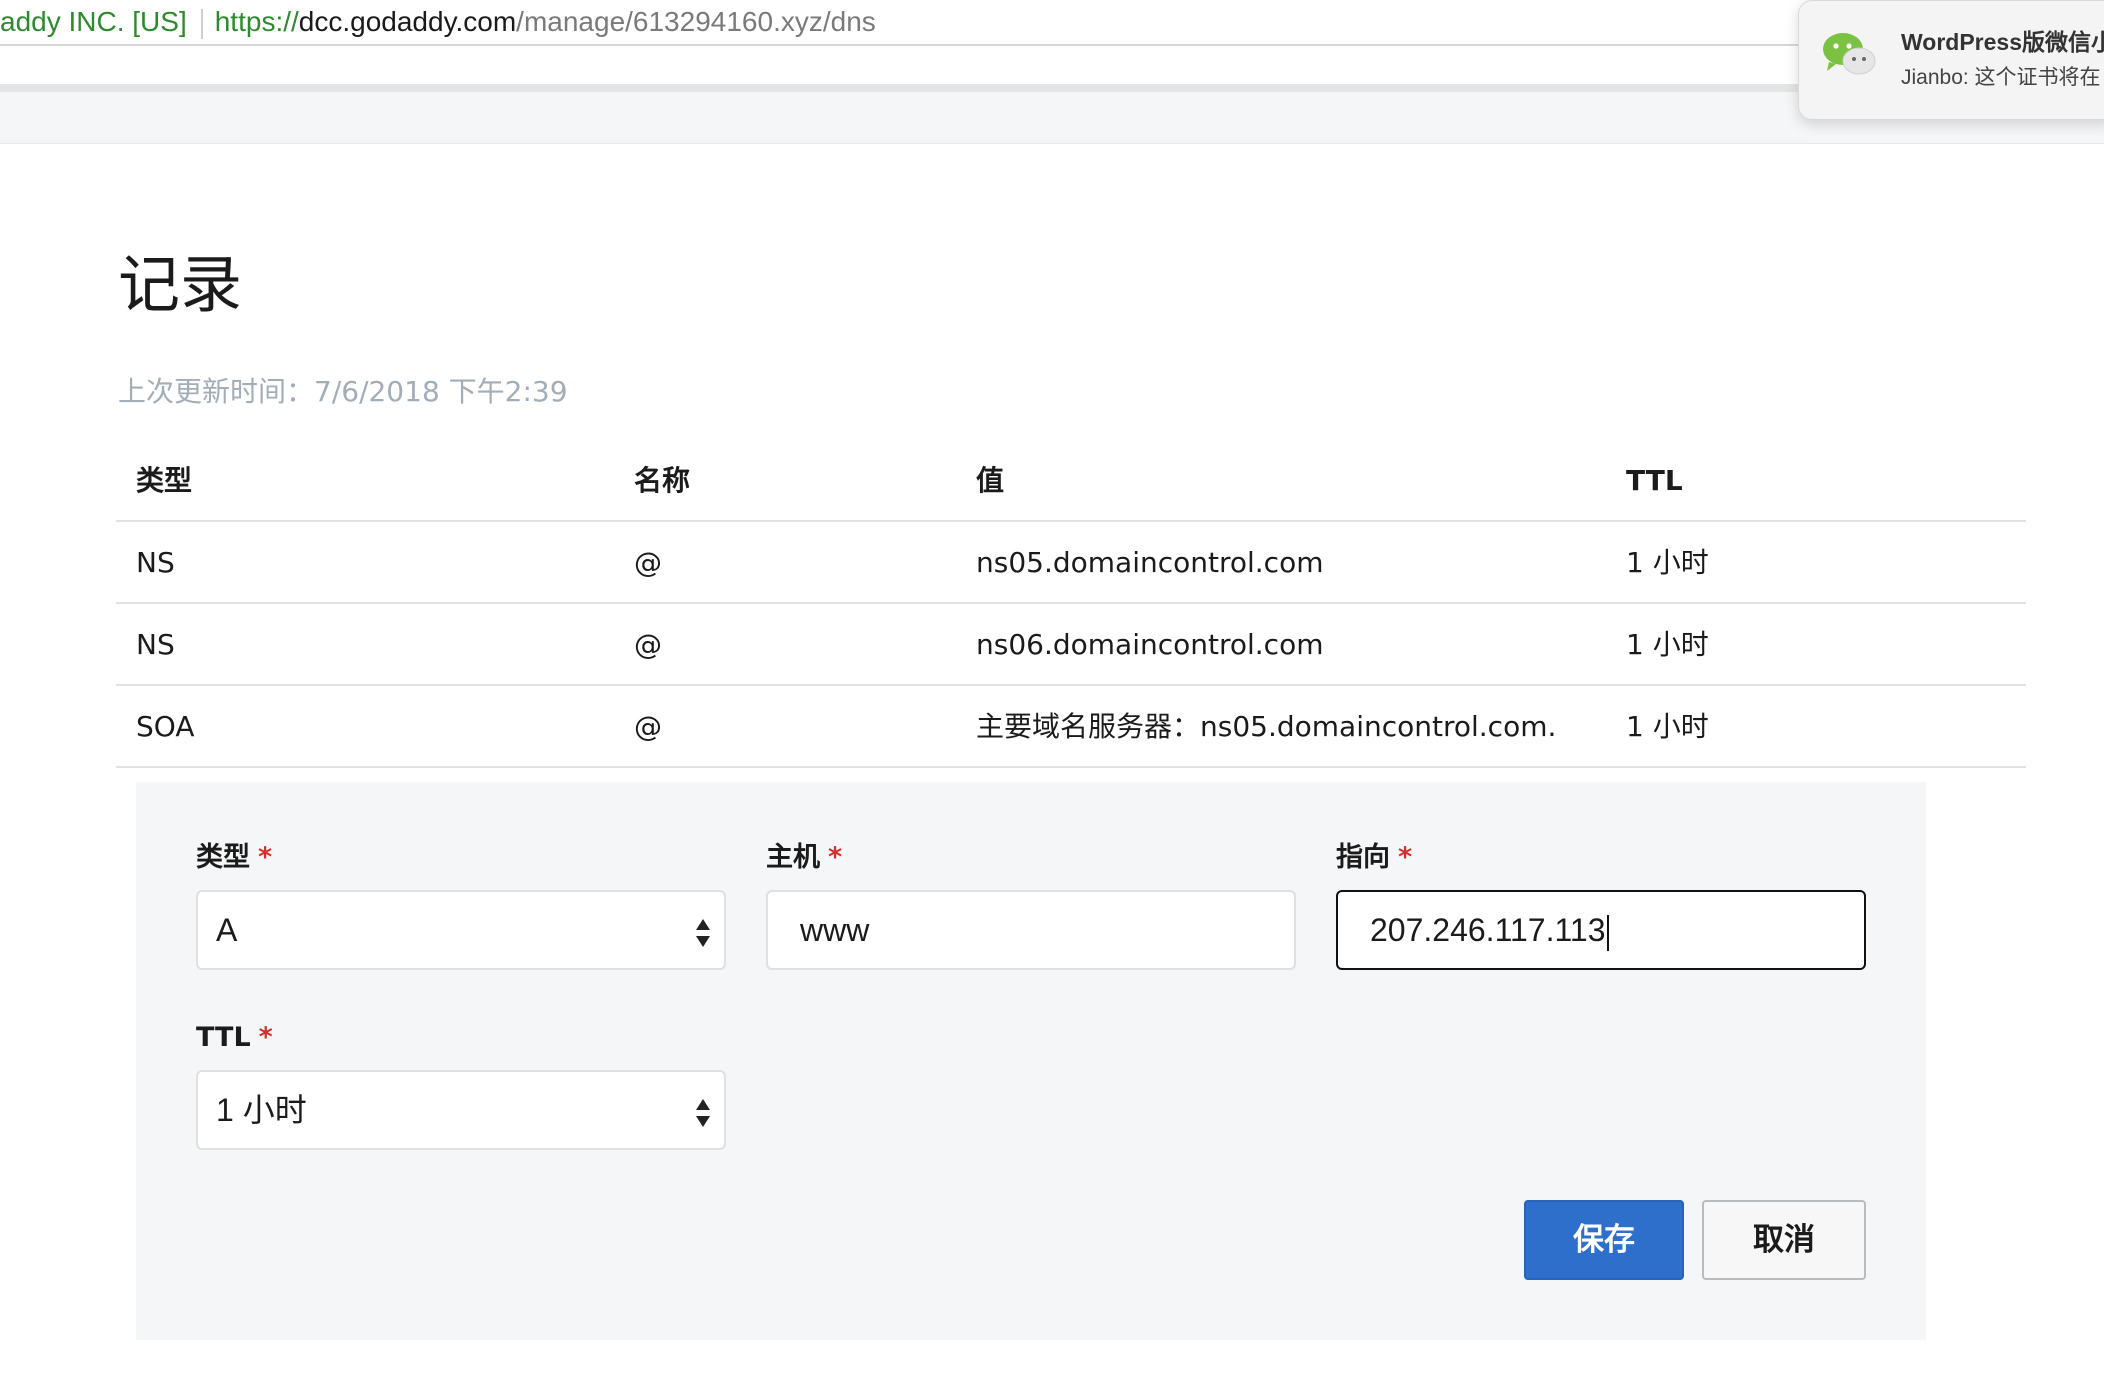 This screenshot has height=1400, width=2104. What do you see at coordinates (1031, 930) in the screenshot?
I see `host-input: www` at bounding box center [1031, 930].